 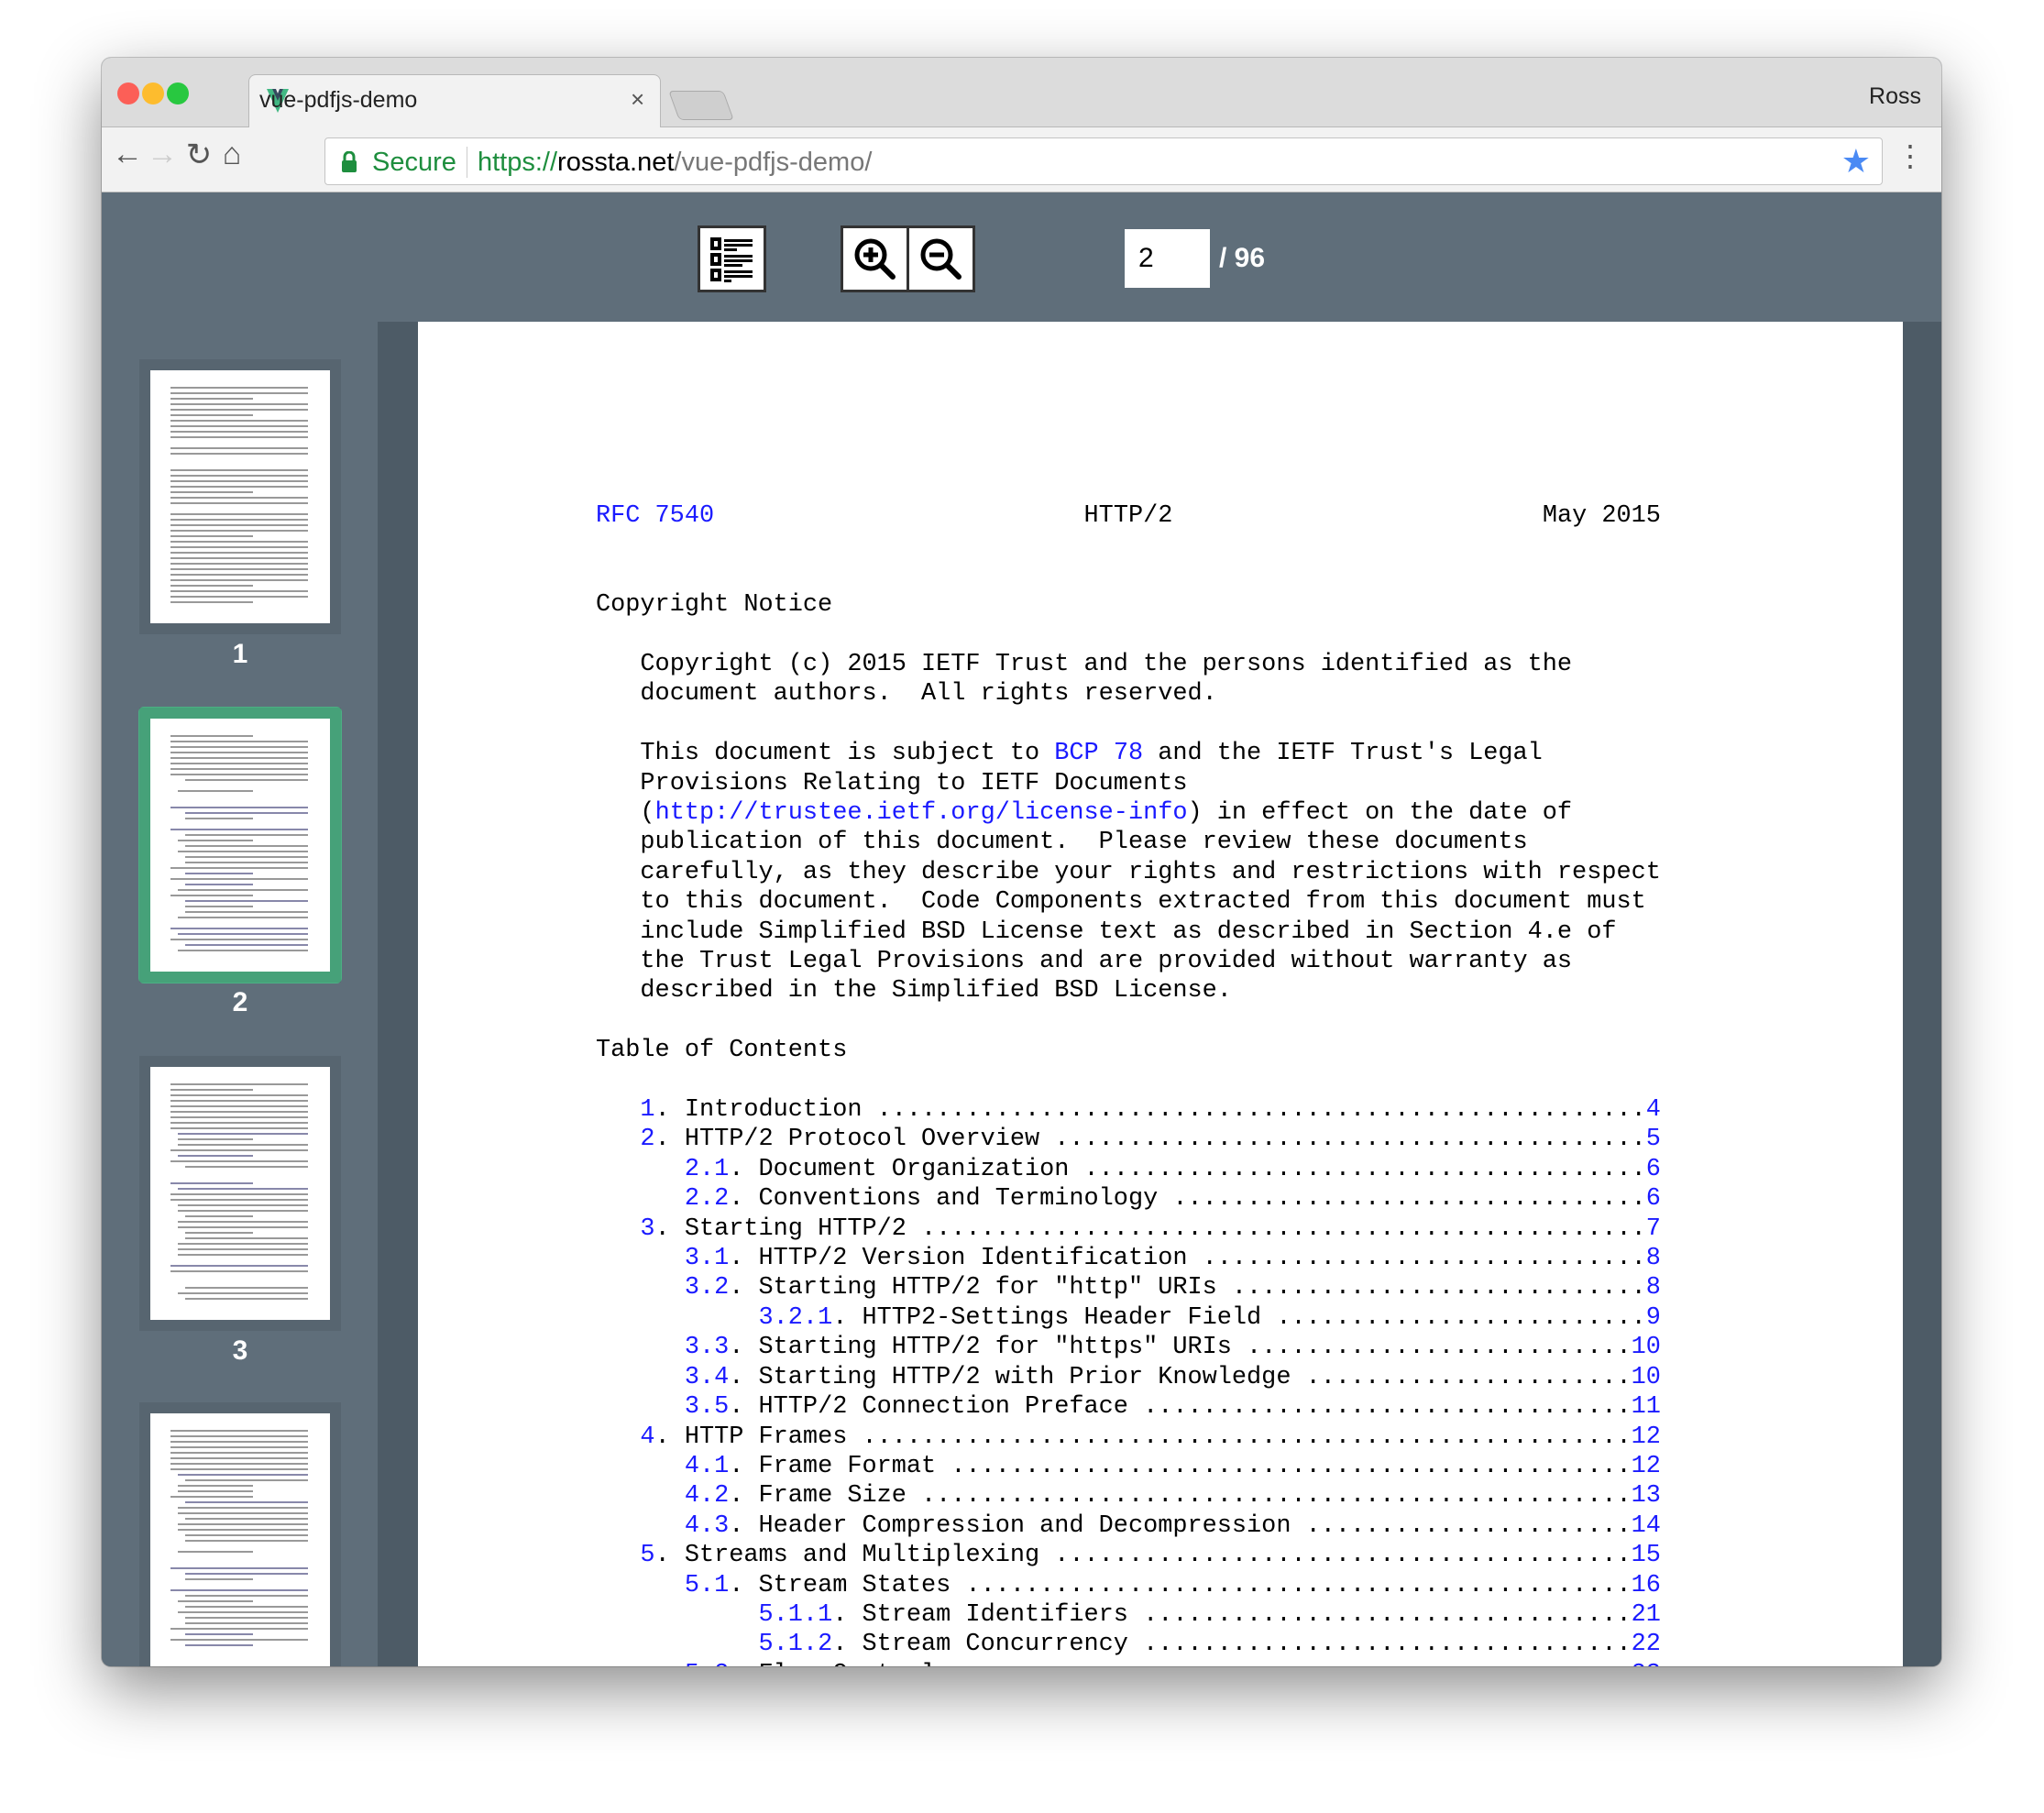 I want to click on back-icon: ←, so click(x=128, y=154).